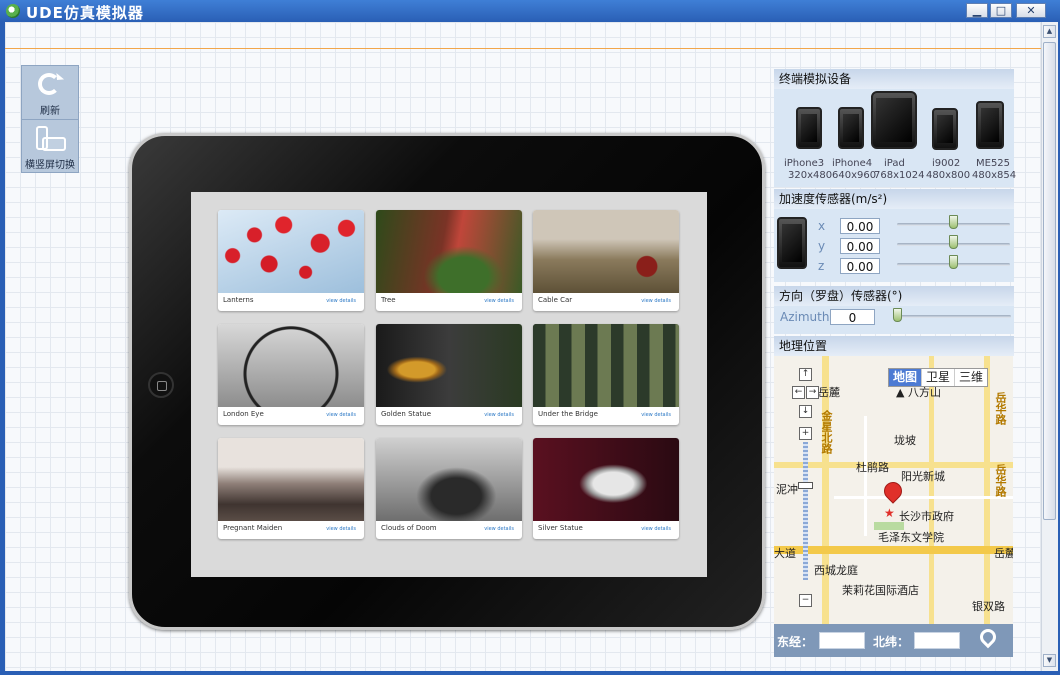 The height and width of the screenshot is (675, 1060). Describe the element at coordinates (851, 128) in the screenshot. I see `device-iphone4-button` at that location.